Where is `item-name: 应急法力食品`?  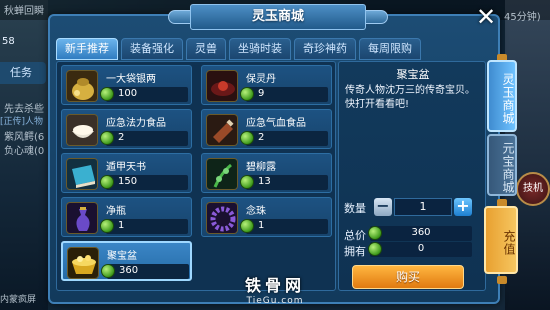 item-name: 应急法力食品 is located at coordinates (136, 123).